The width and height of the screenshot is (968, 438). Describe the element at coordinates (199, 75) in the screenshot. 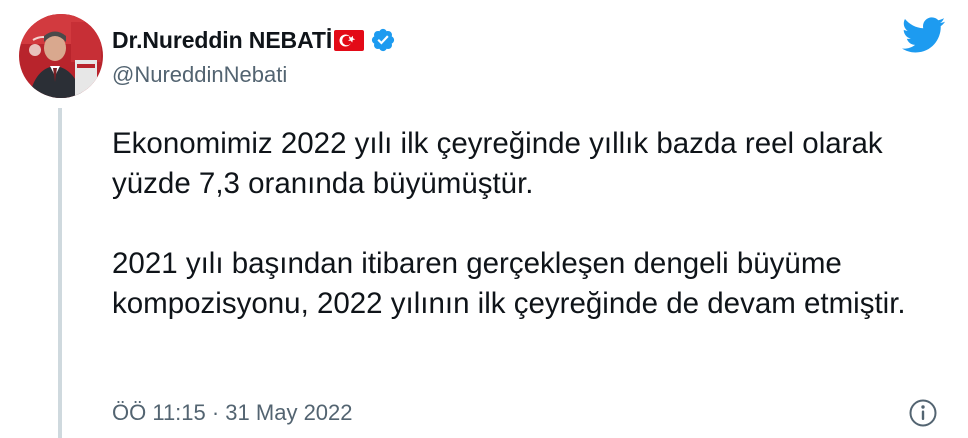

I see `author-handle: @NureddinNebati` at that location.